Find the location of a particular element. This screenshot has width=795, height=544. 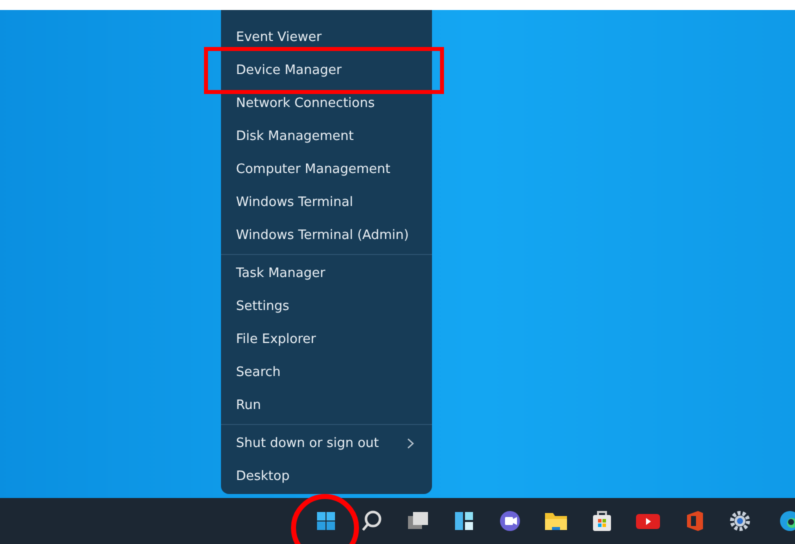

menu-item: Disk Management is located at coordinates (326, 136).